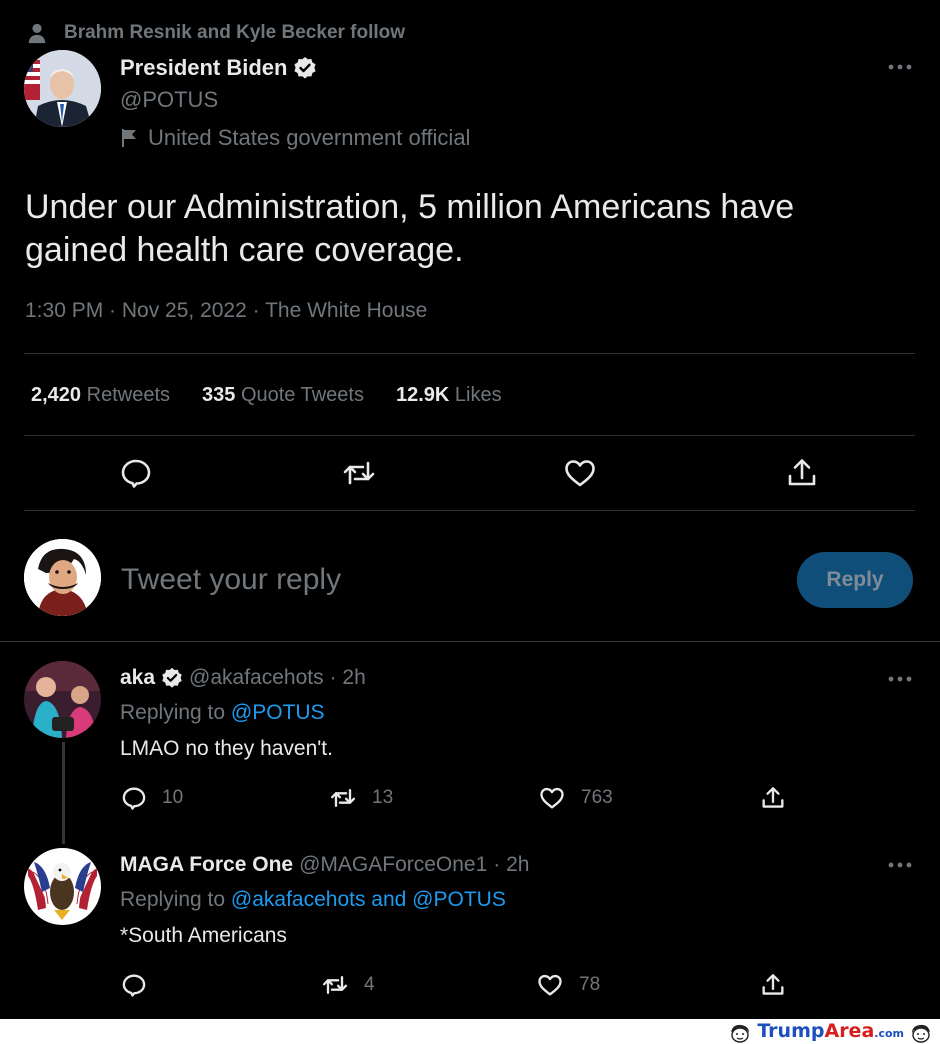  I want to click on quote-tweets-stat: 335 Quote Tweets, so click(283, 395).